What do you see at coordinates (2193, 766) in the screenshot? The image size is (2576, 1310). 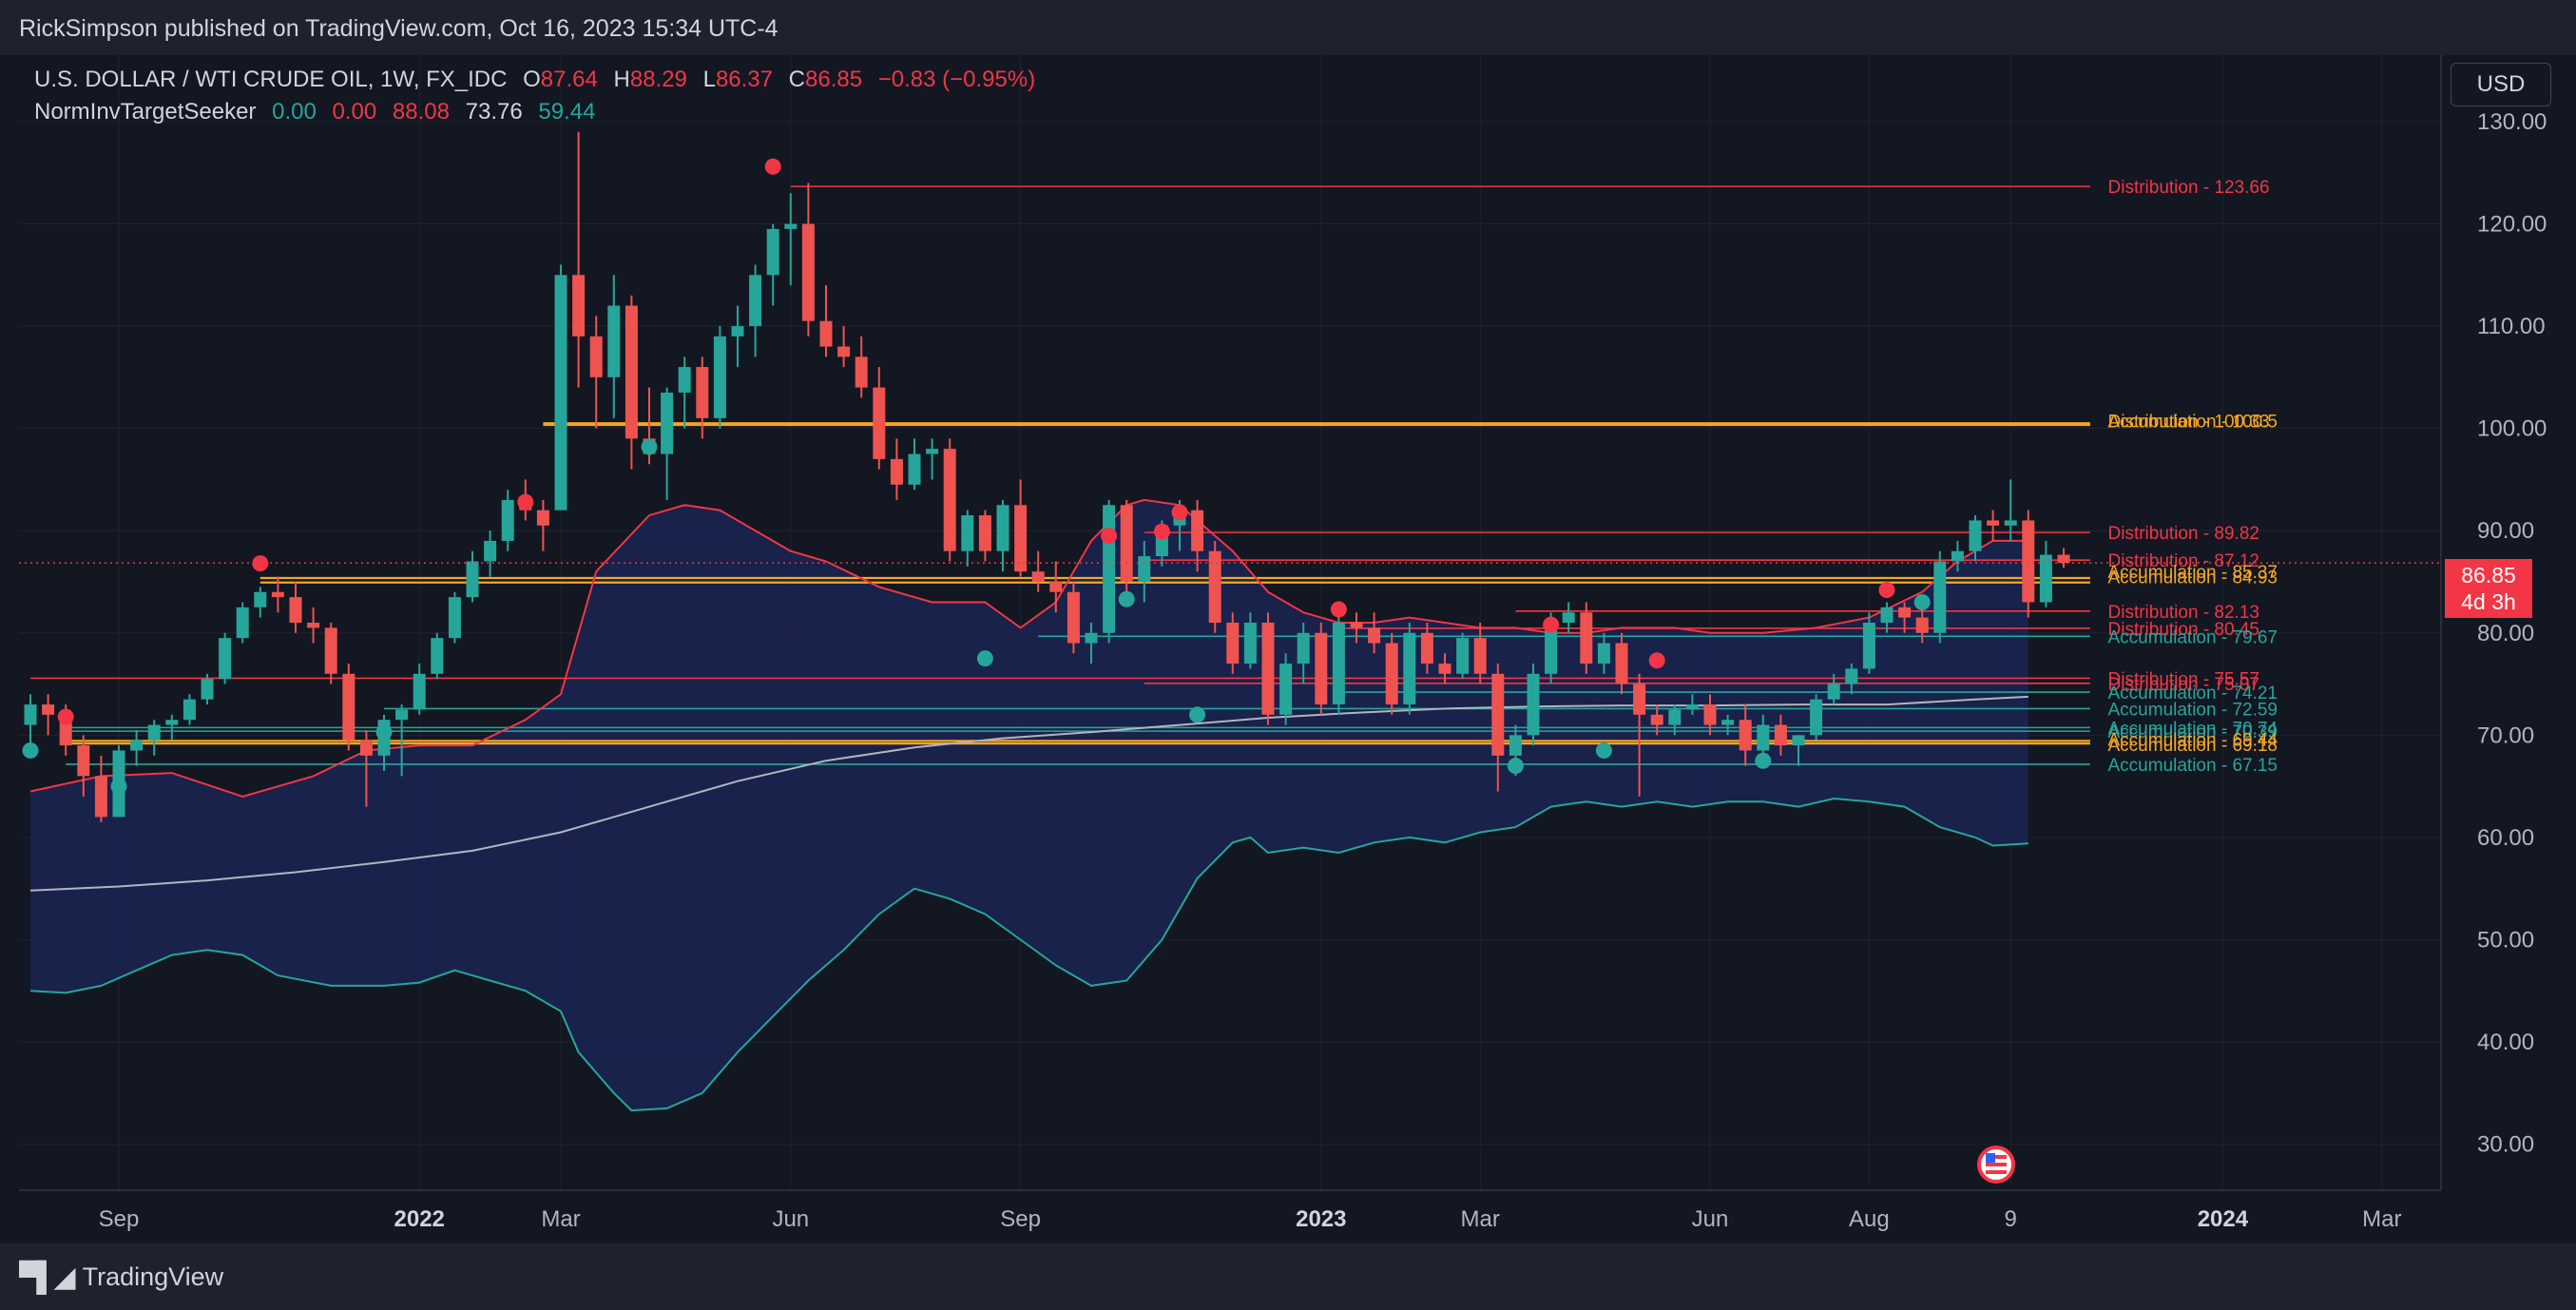 I see `level-label: Accumulation - 67.15` at bounding box center [2193, 766].